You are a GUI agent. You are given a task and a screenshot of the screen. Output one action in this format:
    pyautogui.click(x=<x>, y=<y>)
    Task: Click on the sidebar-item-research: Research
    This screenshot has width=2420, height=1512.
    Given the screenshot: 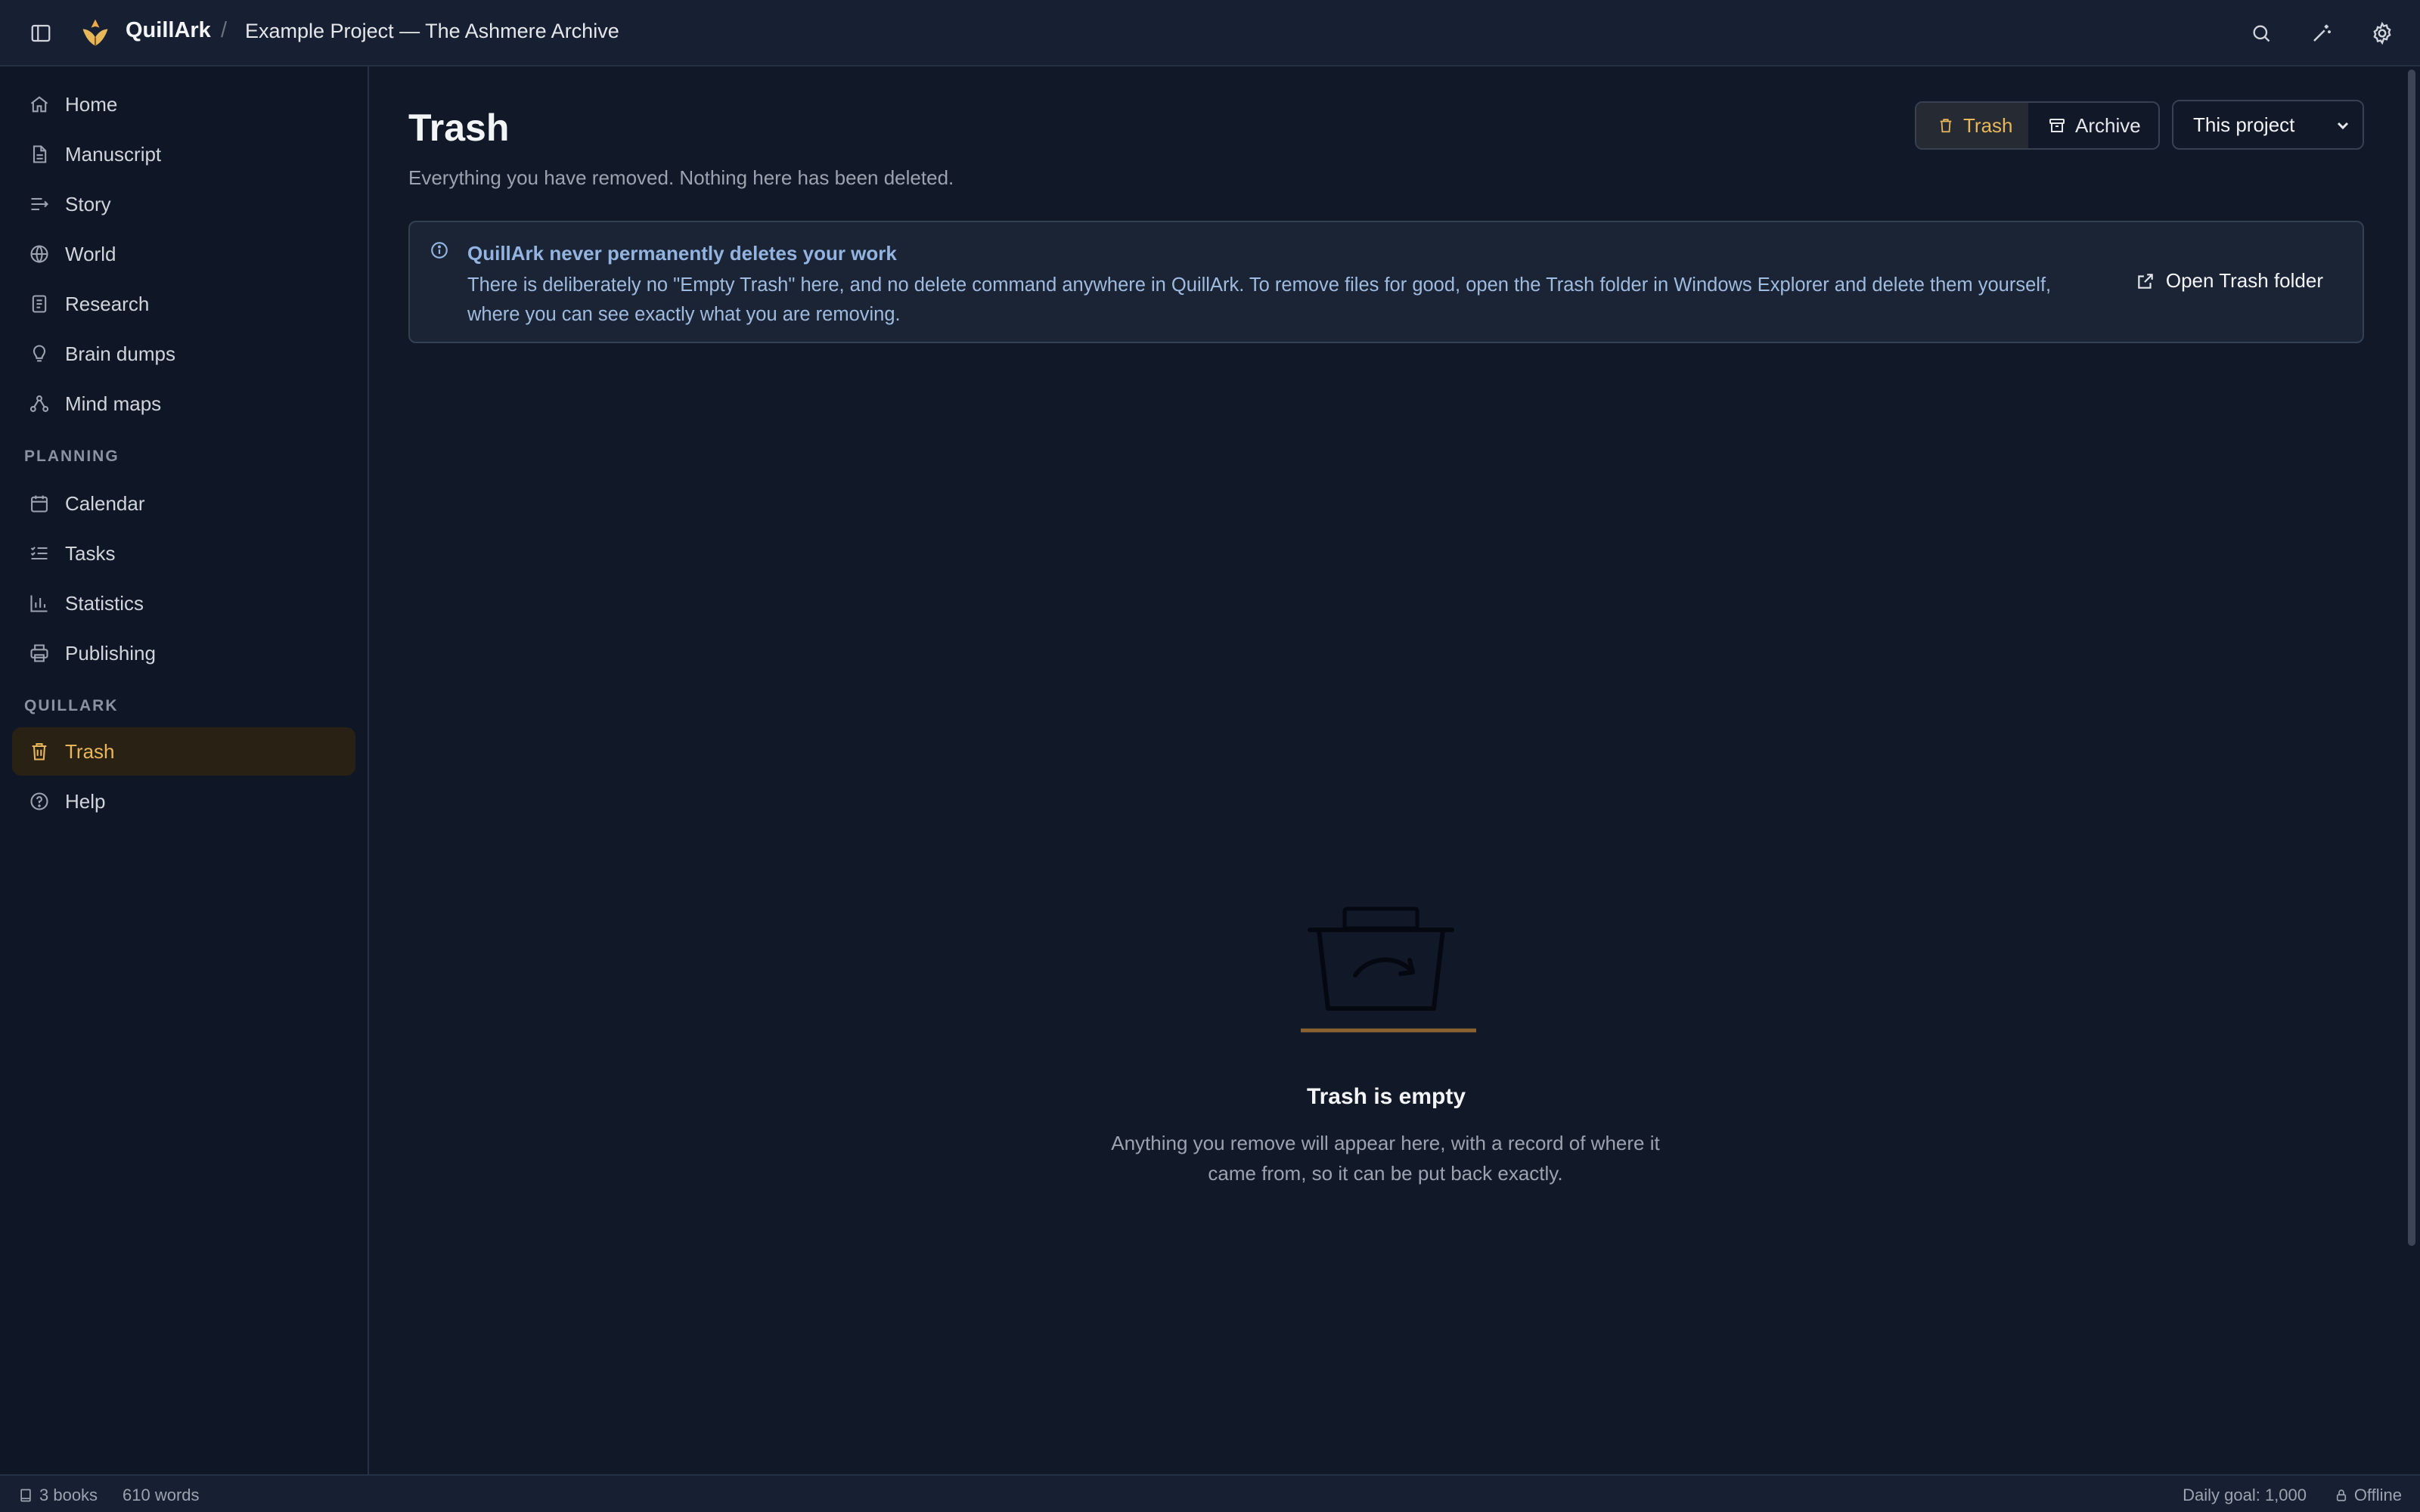 What is the action you would take?
    pyautogui.click(x=183, y=304)
    